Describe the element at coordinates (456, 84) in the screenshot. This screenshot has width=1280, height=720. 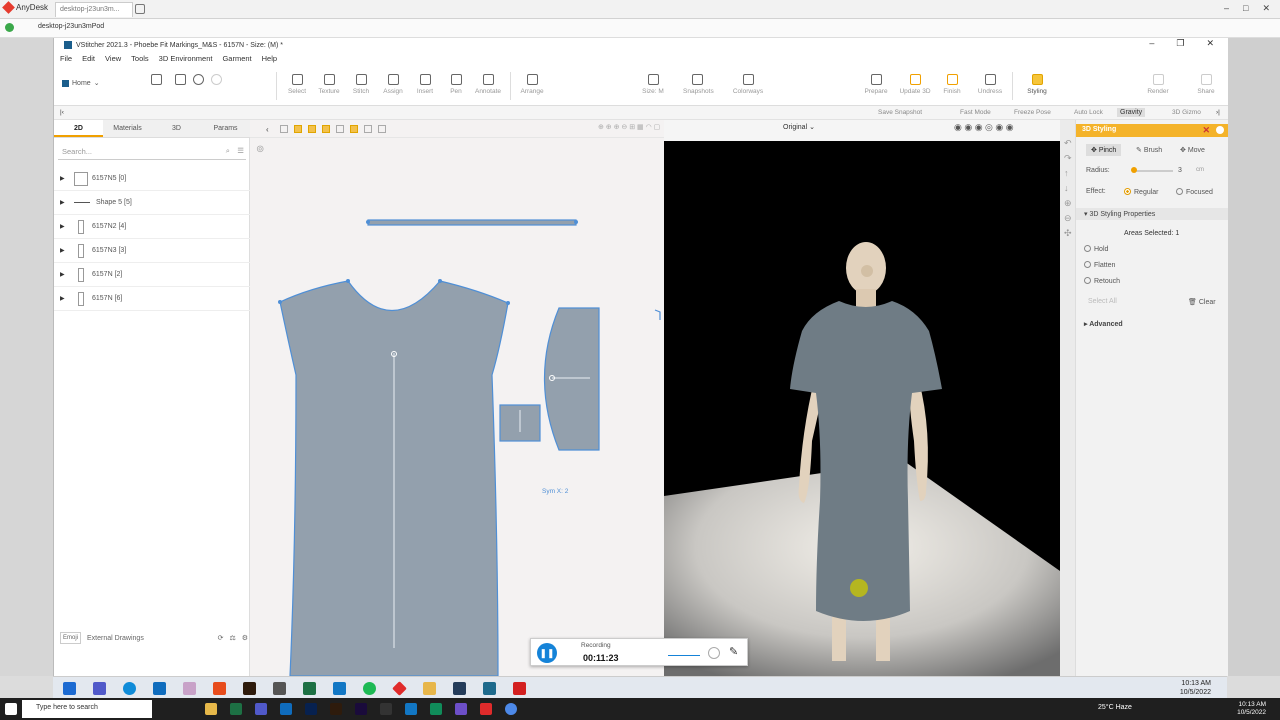
I see `tool-pen: Pen` at that location.